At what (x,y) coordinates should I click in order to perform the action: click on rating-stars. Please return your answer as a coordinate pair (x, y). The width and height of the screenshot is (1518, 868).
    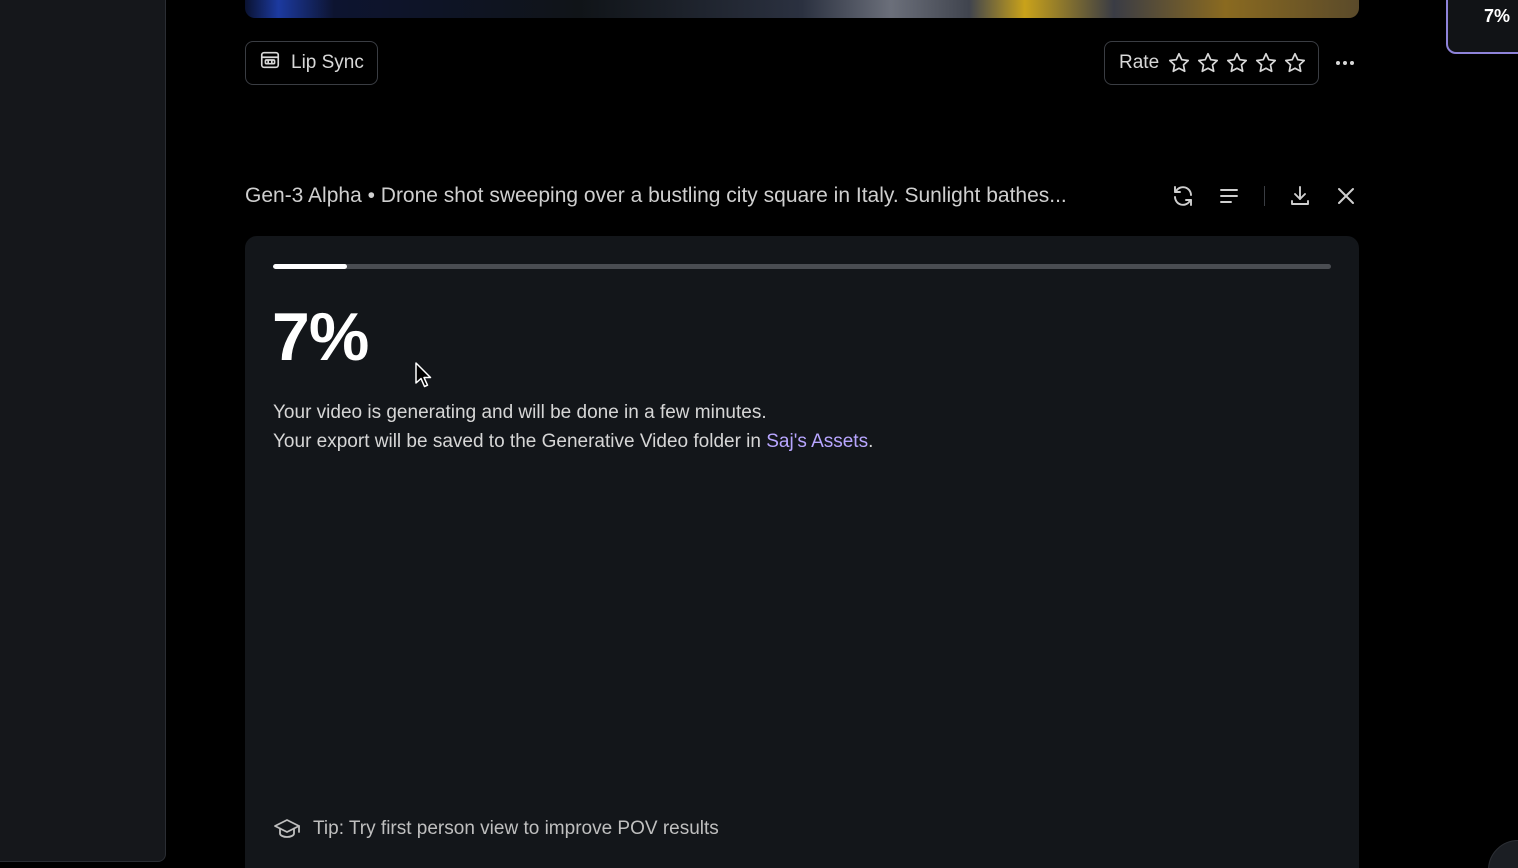
    Looking at the image, I should click on (1237, 63).